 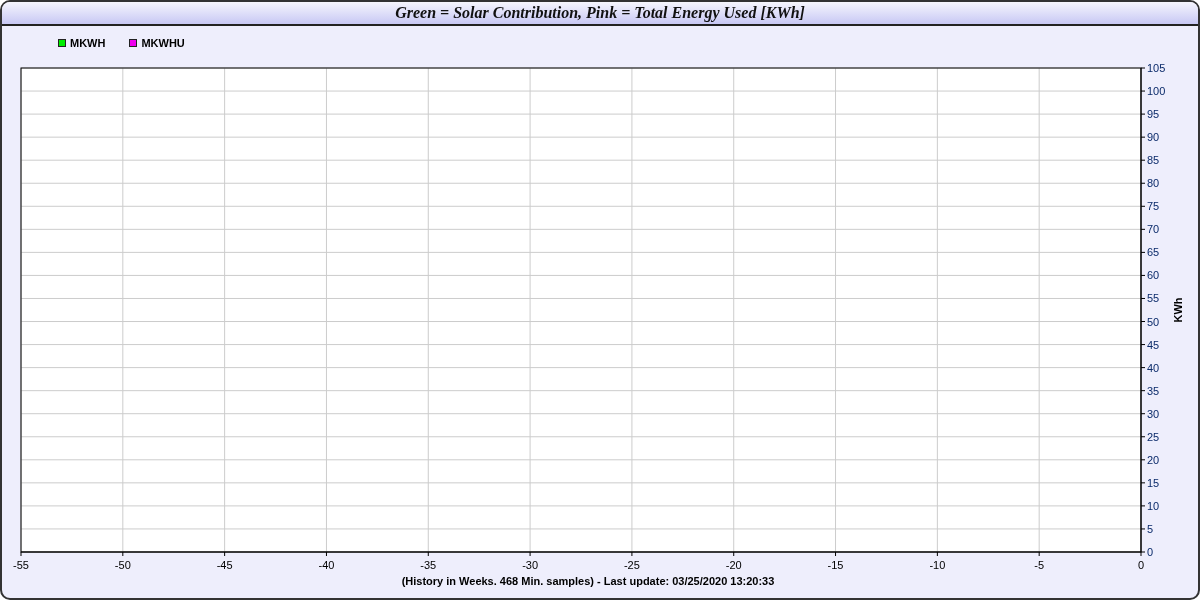 What do you see at coordinates (631, 565) in the screenshot?
I see `x-tick-label: -25` at bounding box center [631, 565].